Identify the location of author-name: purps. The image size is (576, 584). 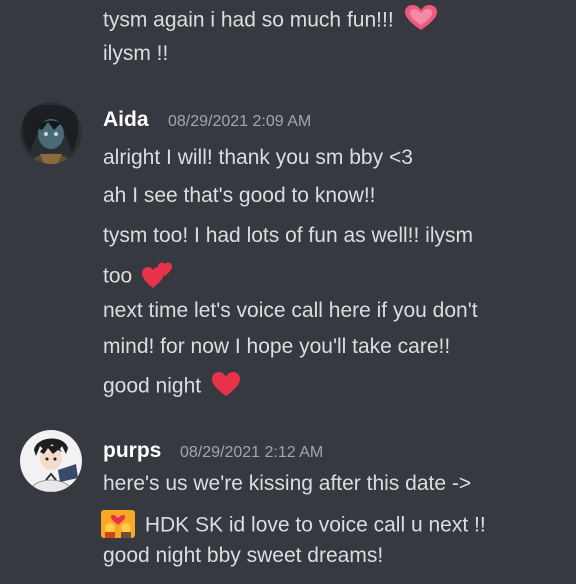
(132, 451).